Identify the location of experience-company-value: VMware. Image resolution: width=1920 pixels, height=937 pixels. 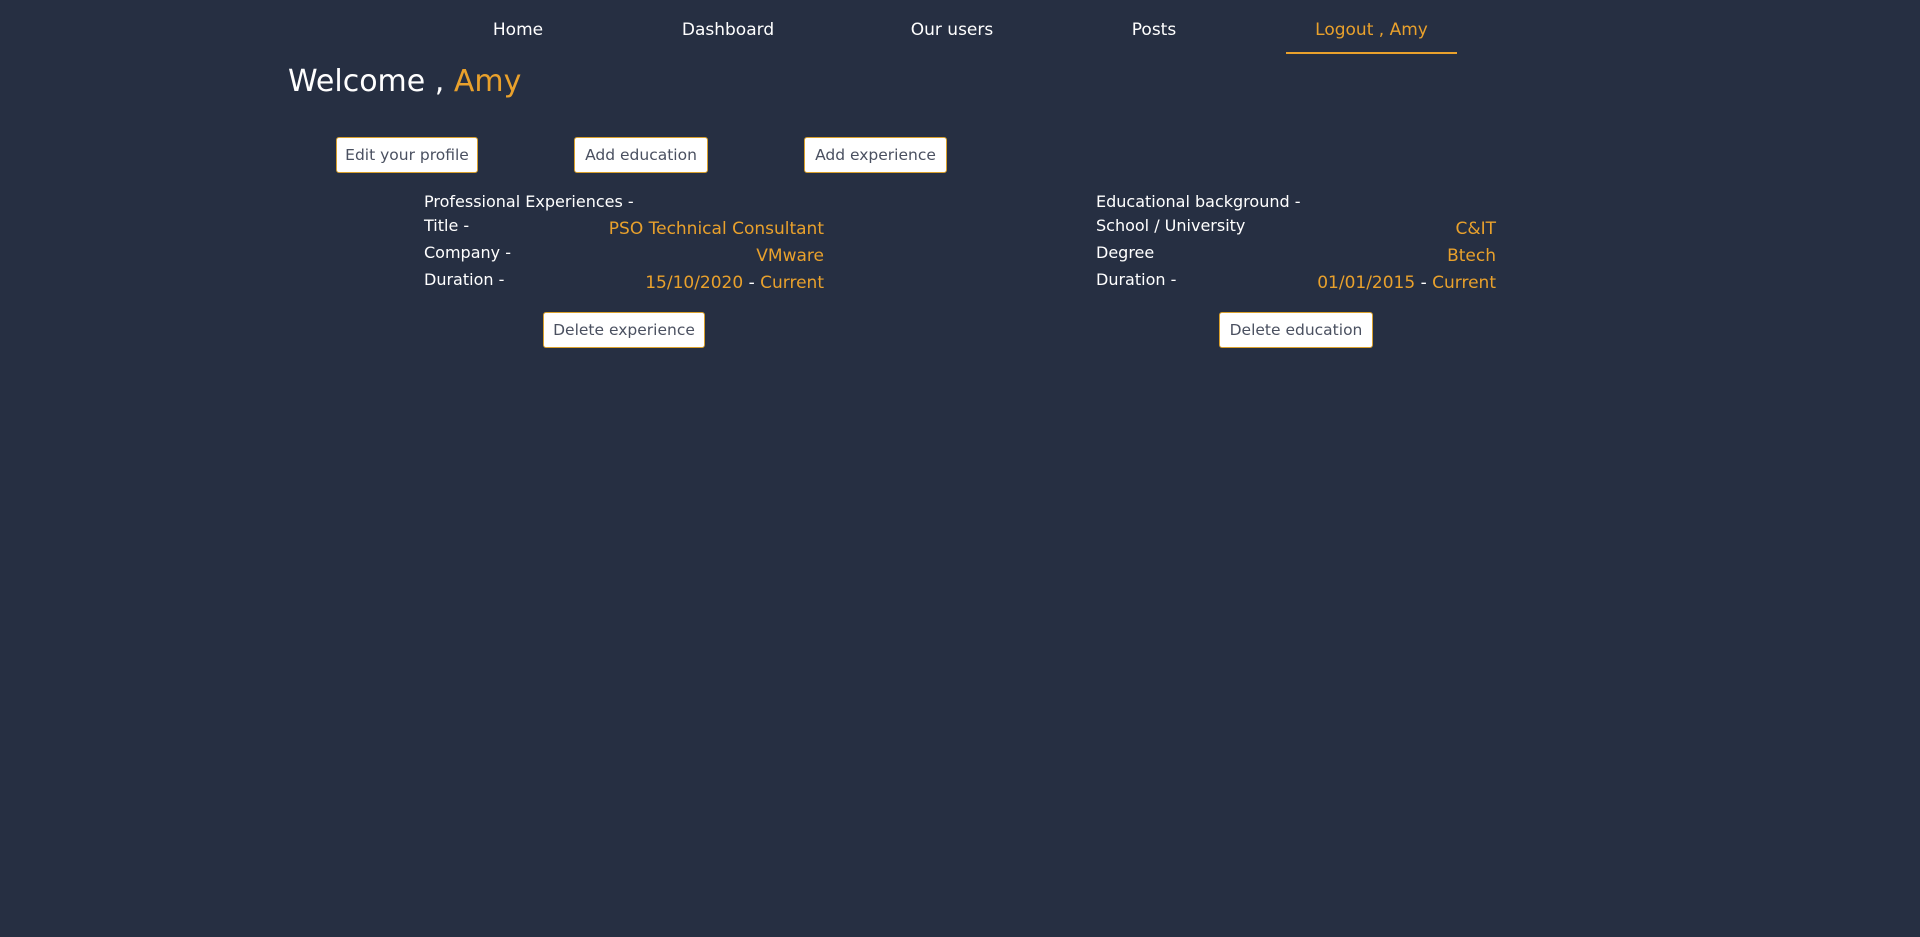
(790, 256).